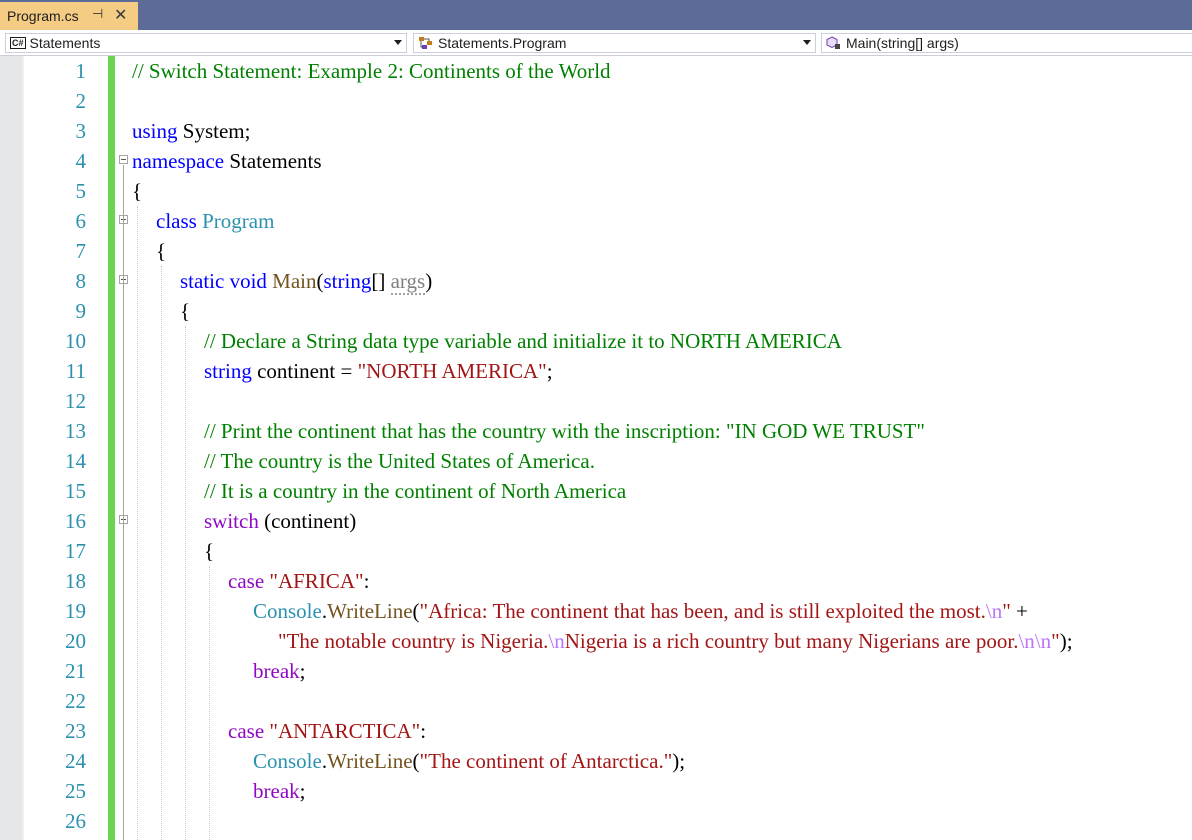 The width and height of the screenshot is (1192, 840). I want to click on code-line: 11 string continent = "NORTH AMERICA";, so click(596, 371).